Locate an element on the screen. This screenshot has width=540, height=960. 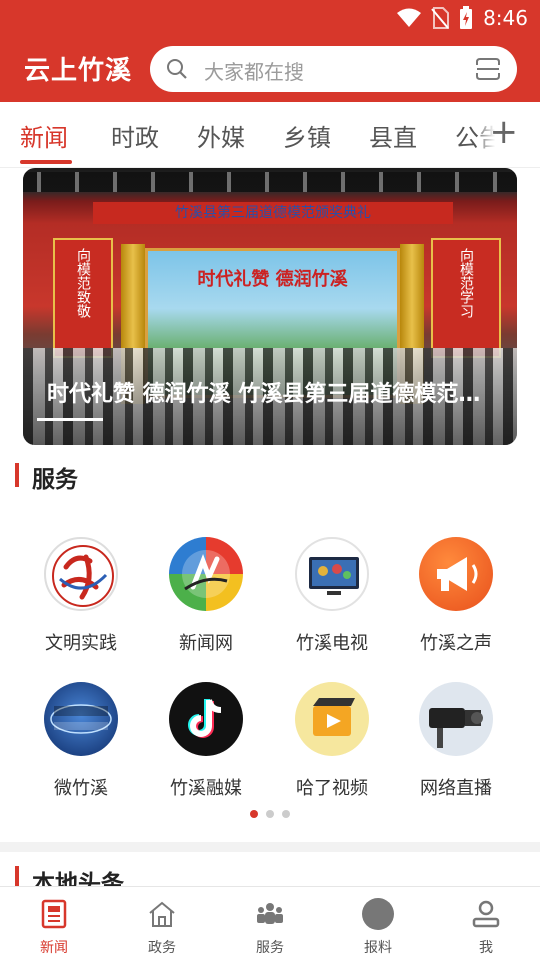
category-tabs: 新闻 时政 外媒 乡镇 县直 公告 + is located at coordinates (270, 135).